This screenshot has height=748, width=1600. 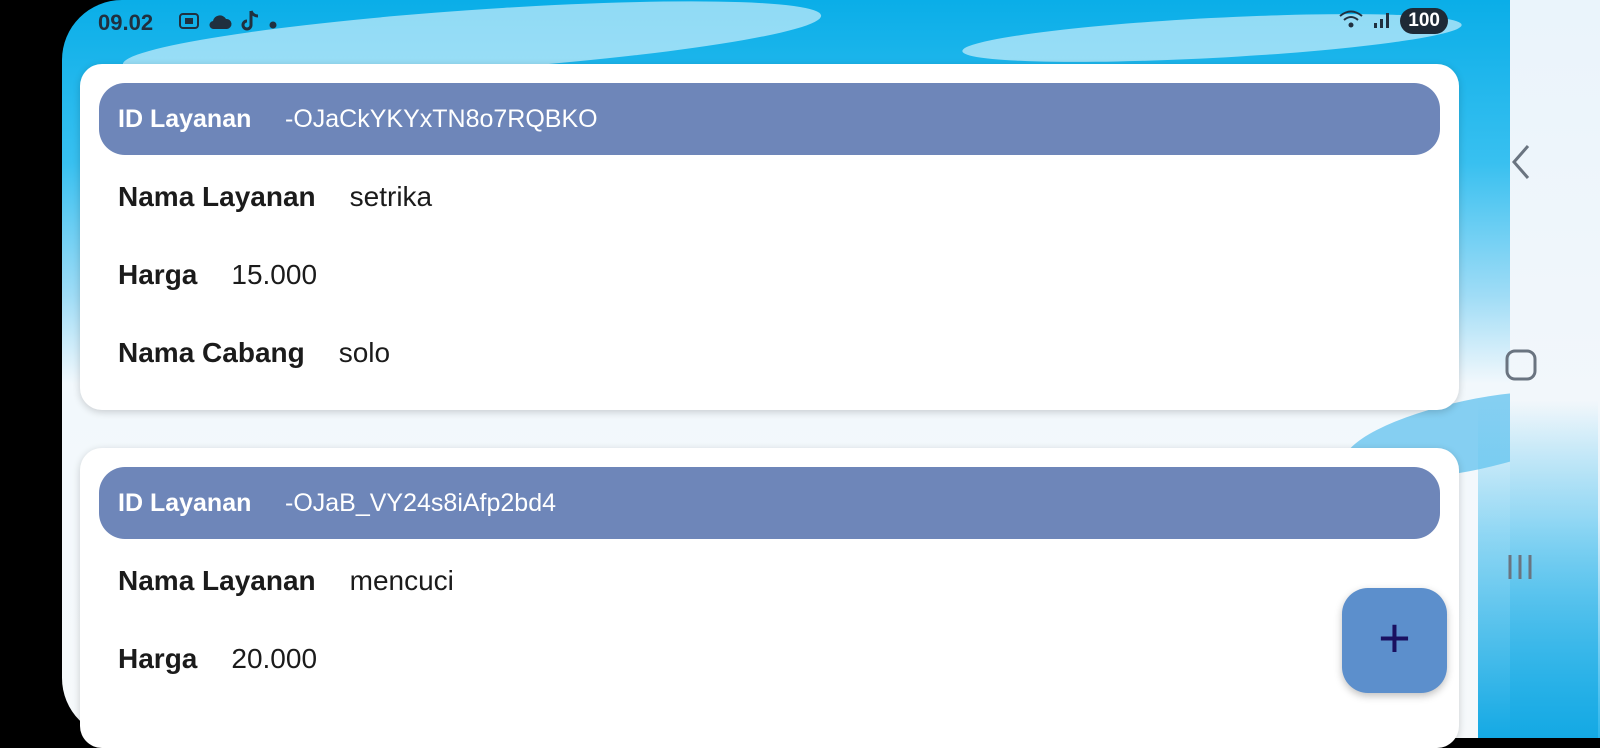 What do you see at coordinates (1521, 368) in the screenshot?
I see `home-icon` at bounding box center [1521, 368].